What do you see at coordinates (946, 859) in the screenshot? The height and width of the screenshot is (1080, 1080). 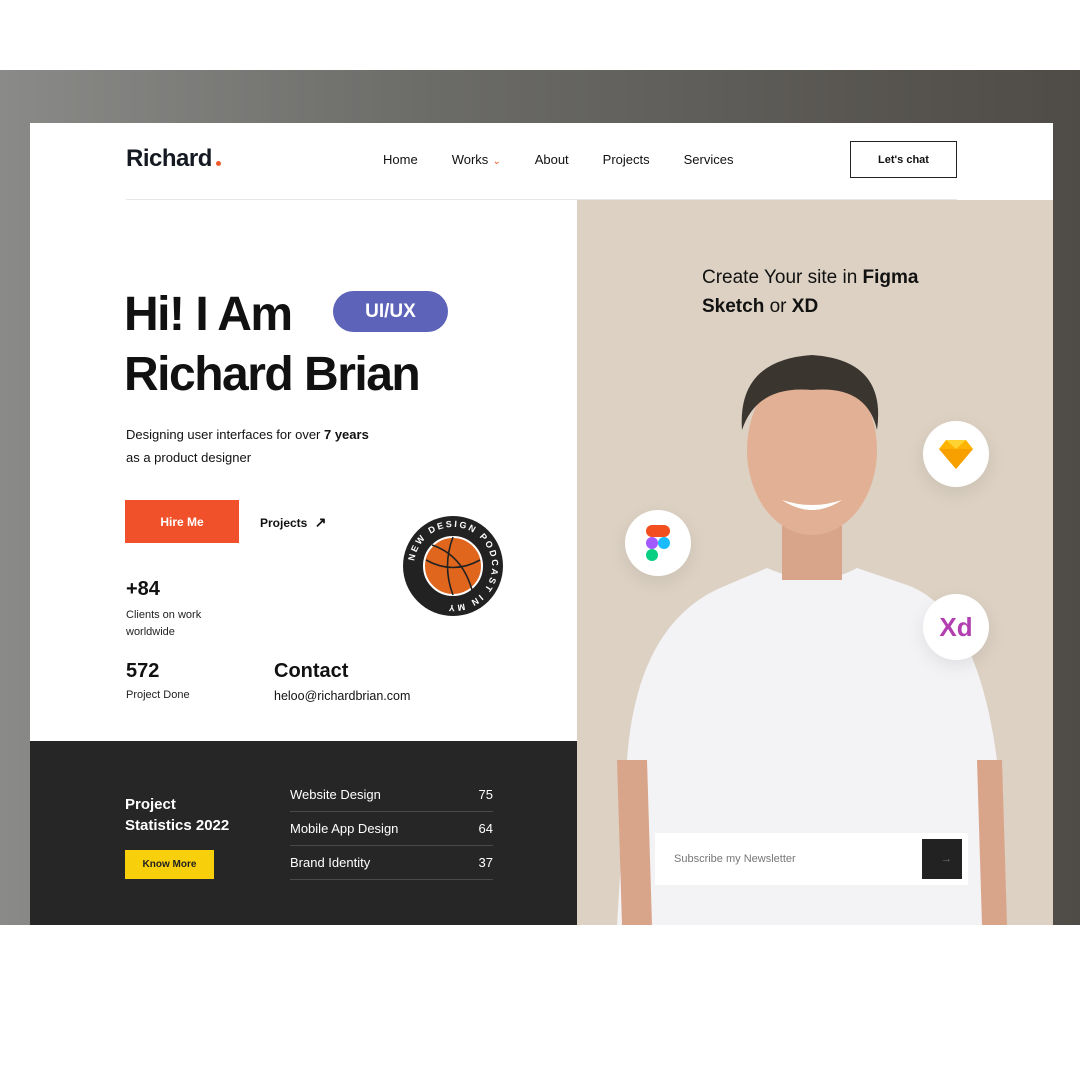 I see `arrow-right-icon: →` at bounding box center [946, 859].